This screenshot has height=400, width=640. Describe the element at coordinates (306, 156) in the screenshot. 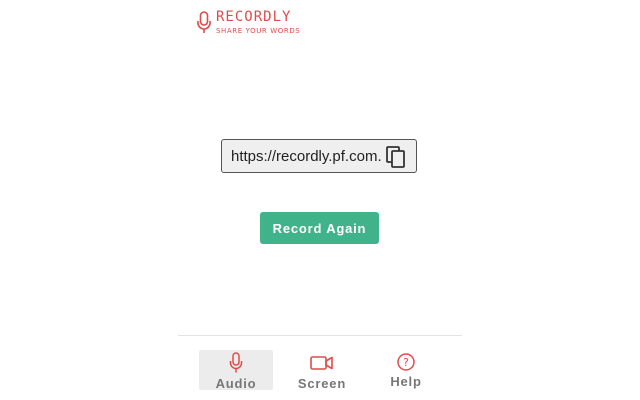

I see `share-url-text: https://recordly.pf.com.` at that location.